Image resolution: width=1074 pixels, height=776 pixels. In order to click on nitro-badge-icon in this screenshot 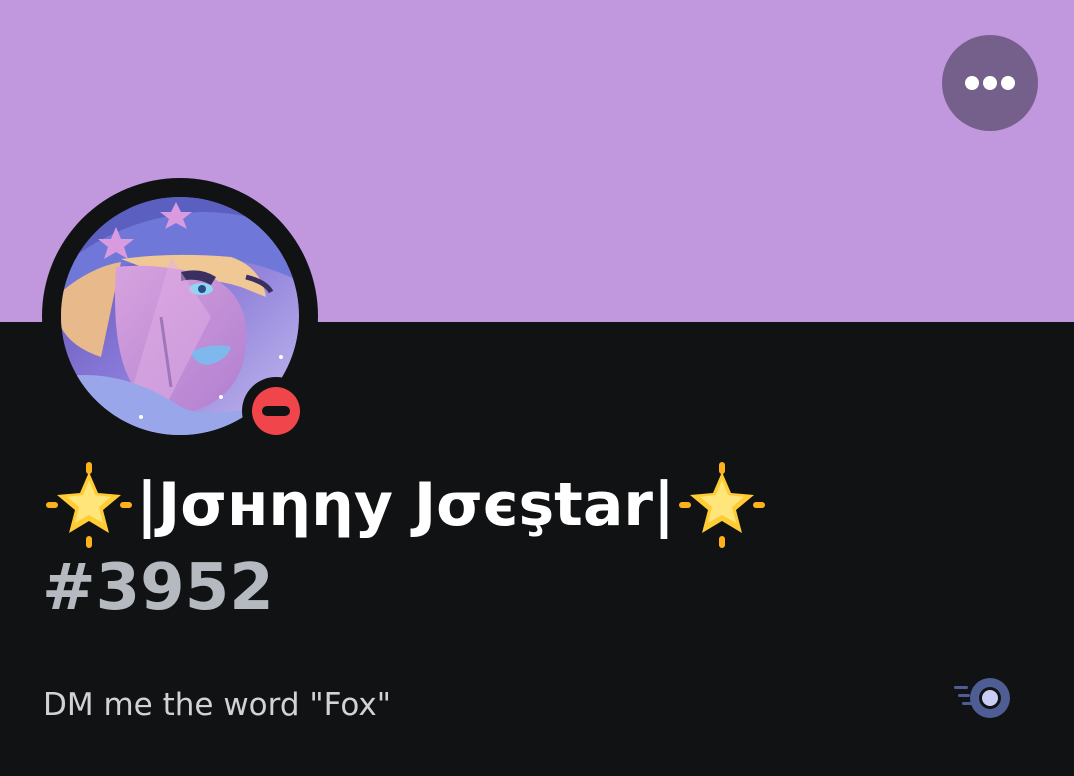, I will do `click(983, 698)`.